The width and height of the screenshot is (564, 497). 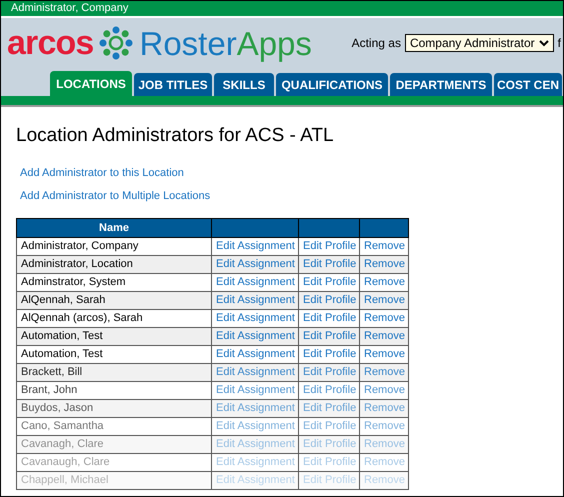 I want to click on user-name: Administrator, Company, so click(x=69, y=8).